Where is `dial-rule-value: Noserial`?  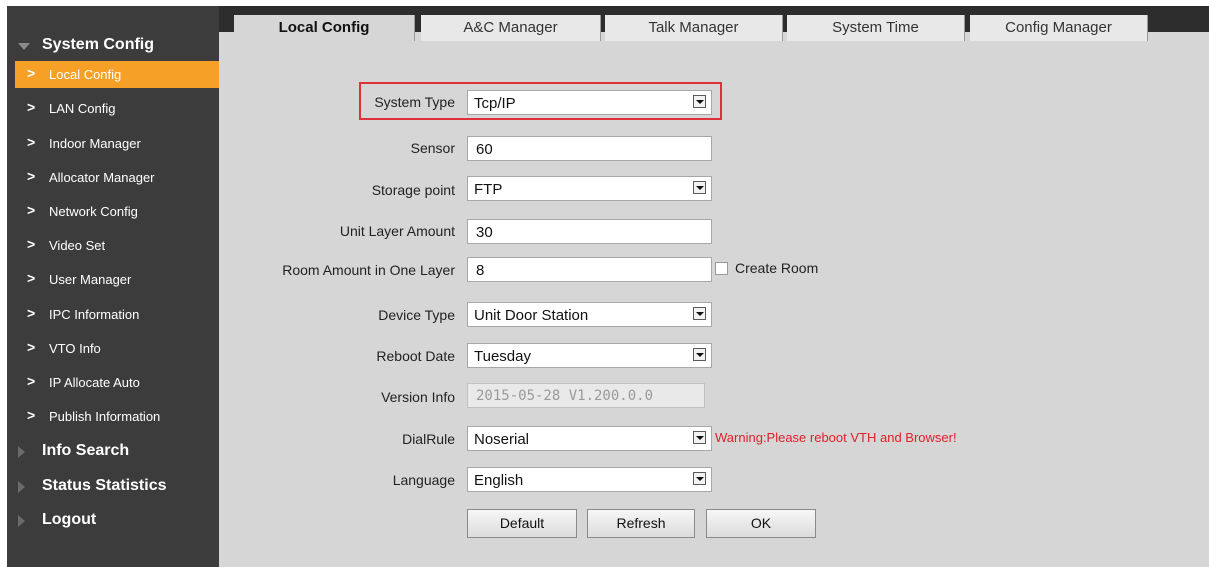 dial-rule-value: Noserial is located at coordinates (502, 439).